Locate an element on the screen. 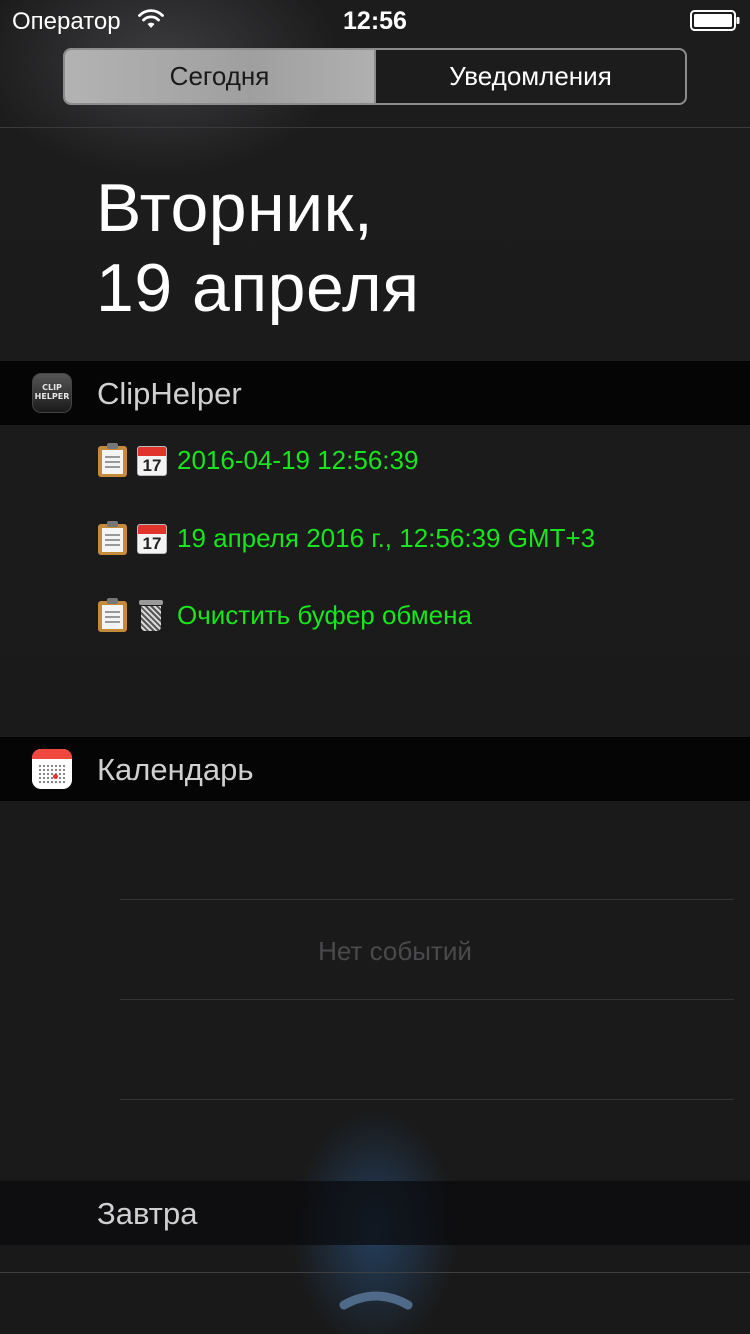 The height and width of the screenshot is (1334, 750). clip-item-clear-clipboard: Очистить буфер обмена is located at coordinates (284, 615).